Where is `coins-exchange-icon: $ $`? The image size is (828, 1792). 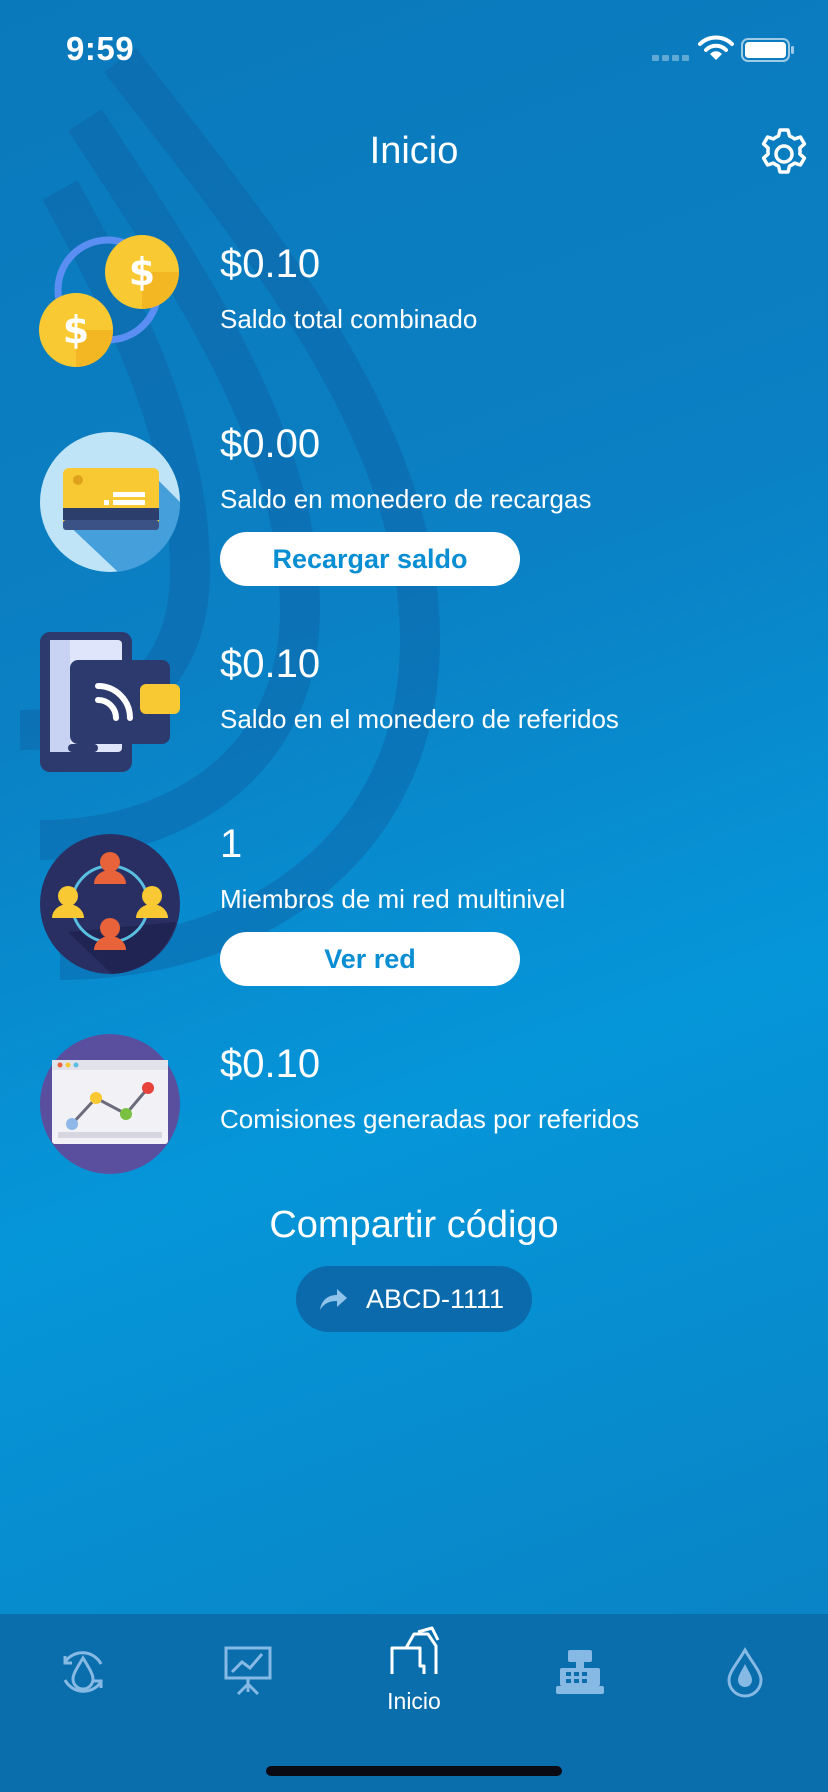 coins-exchange-icon: $ $ is located at coordinates (109, 301).